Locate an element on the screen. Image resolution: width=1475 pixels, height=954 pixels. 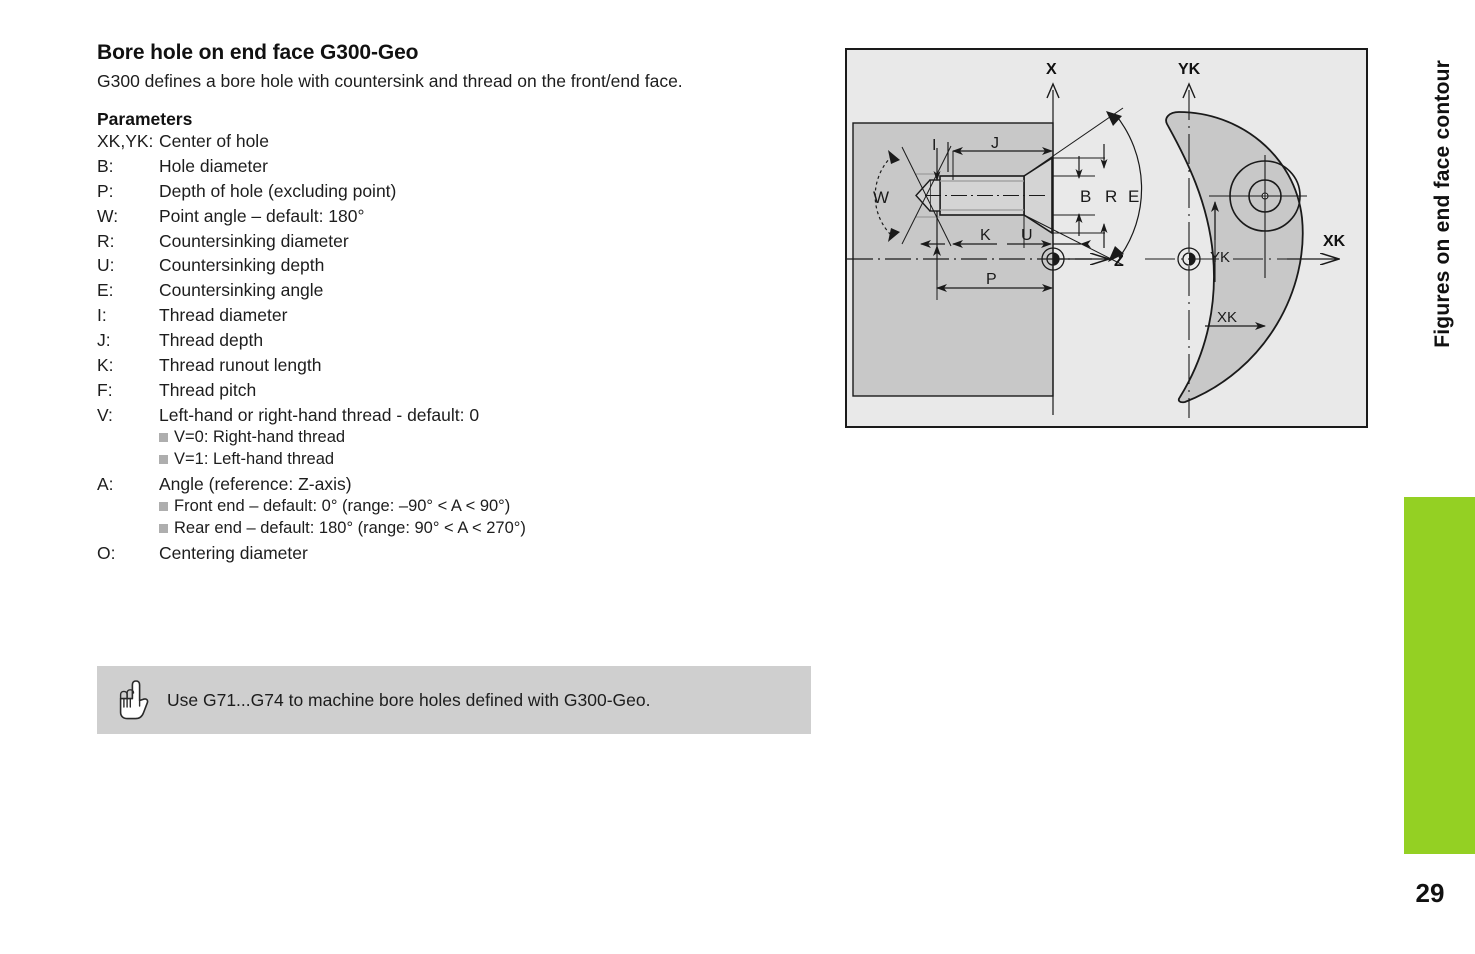
svg-text: J is located at coordinates (995, 143).